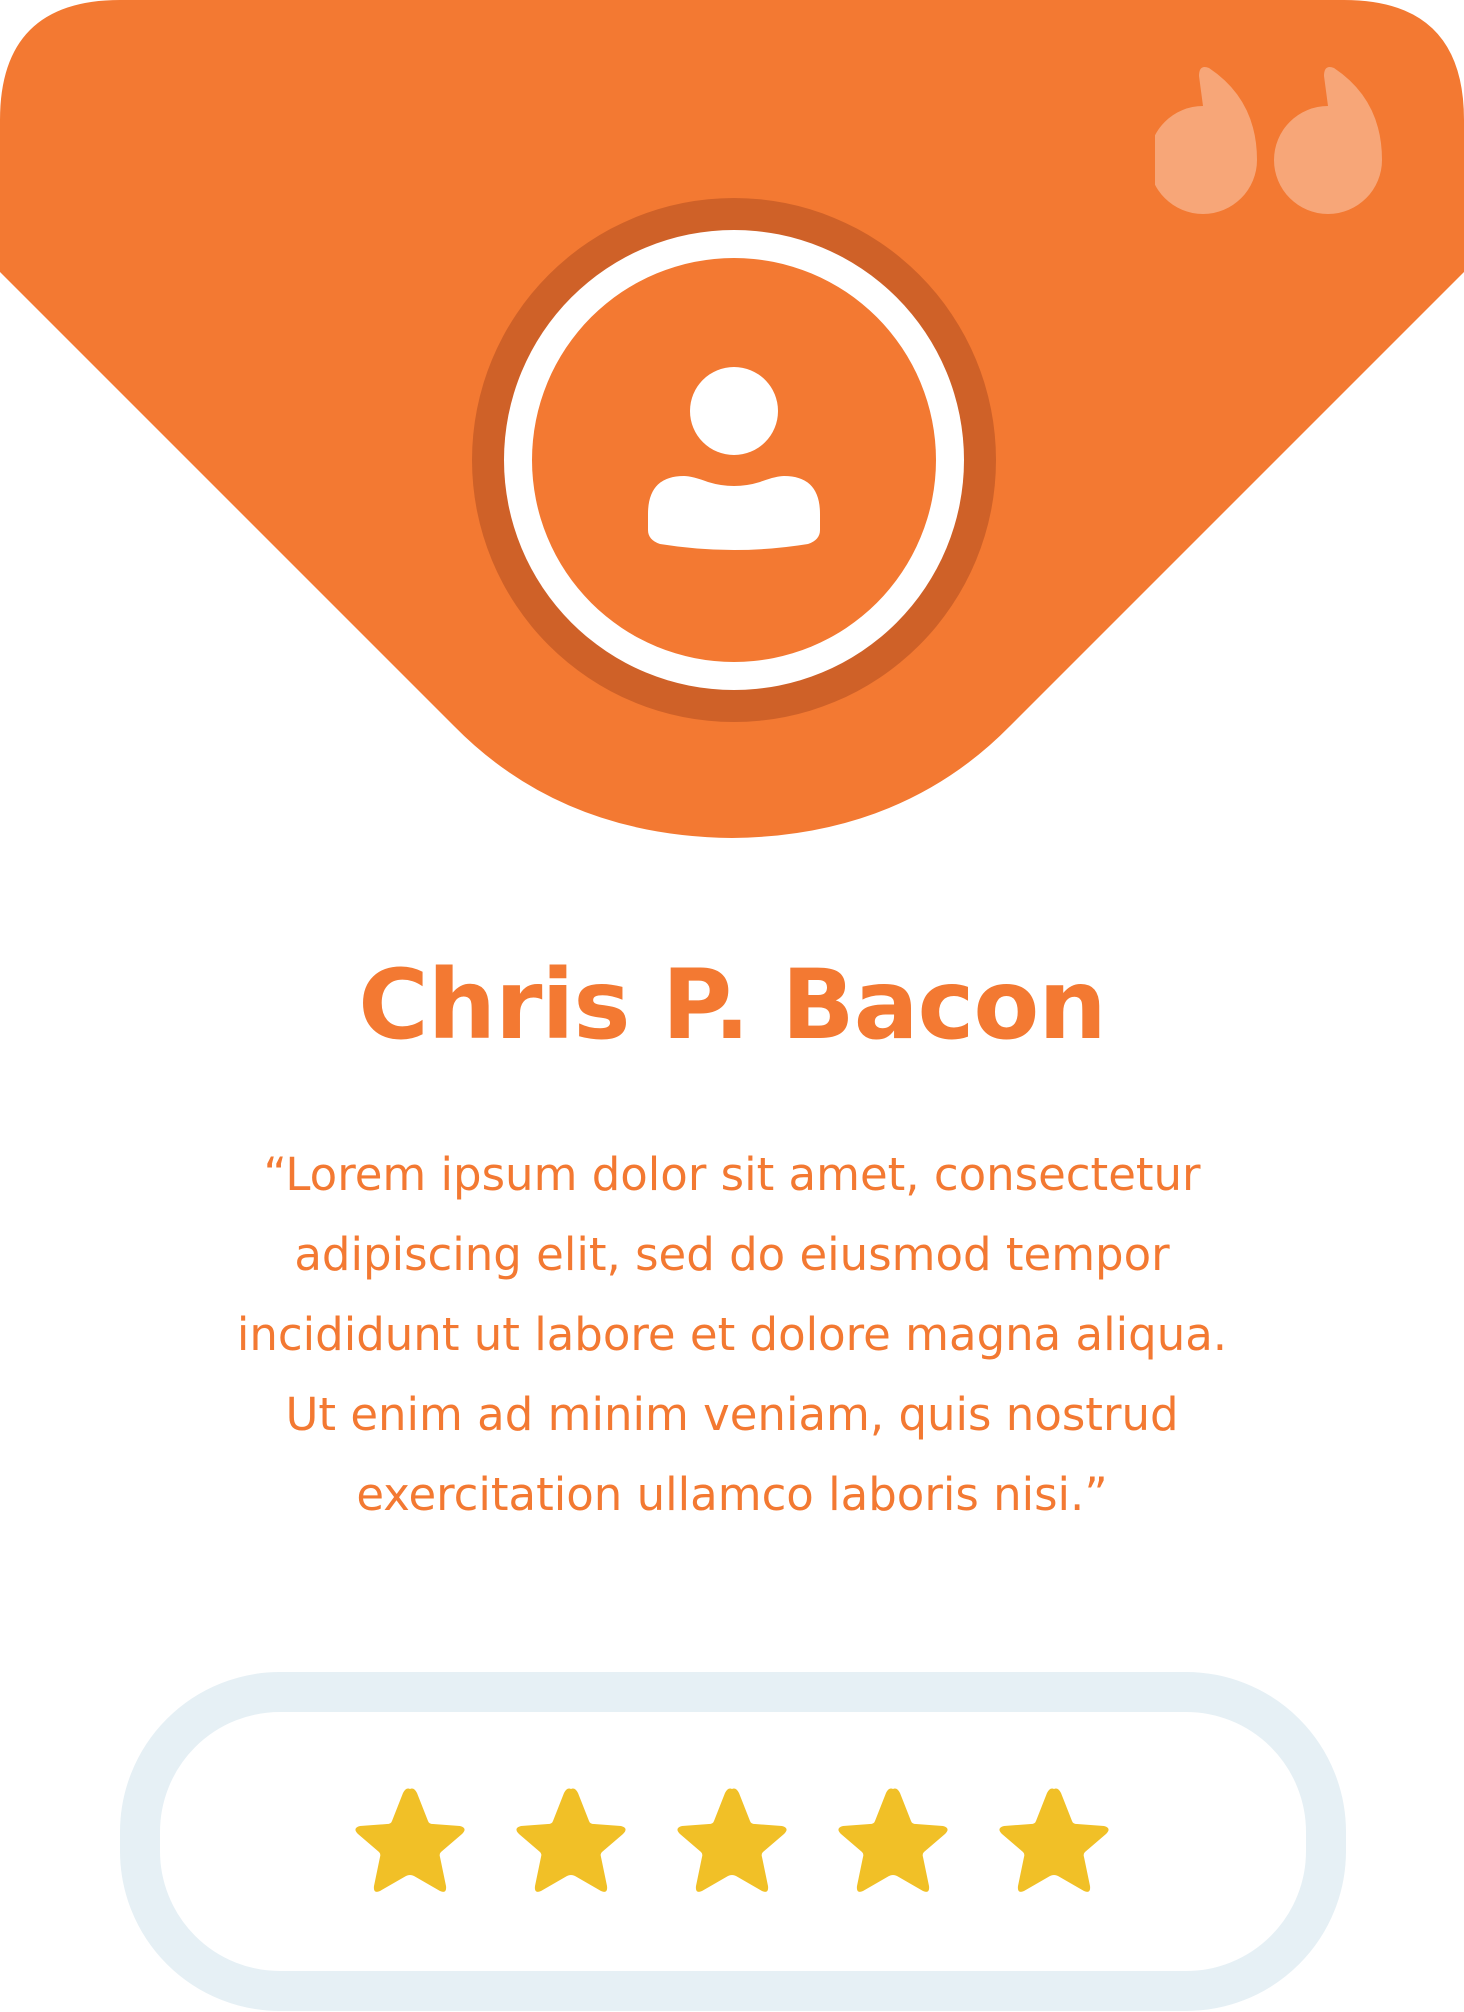  Describe the element at coordinates (734, 460) in the screenshot. I see `avatar` at that location.